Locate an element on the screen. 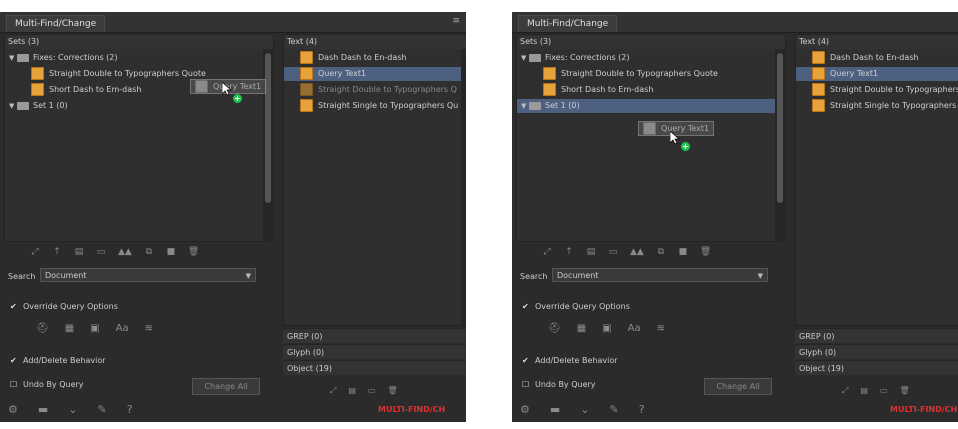 The width and height of the screenshot is (958, 429). sets-header: Sets (3) is located at coordinates (139, 42).